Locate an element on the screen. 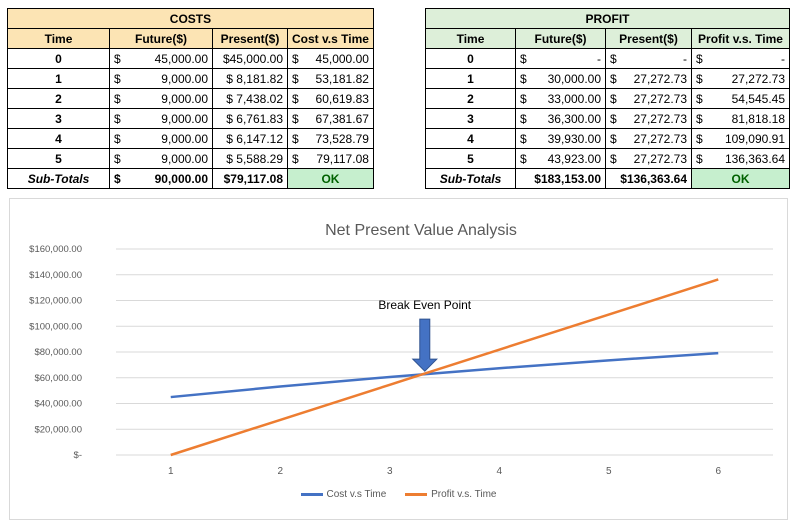  costs-present-cell: $ 5,588.29 is located at coordinates (250, 158).